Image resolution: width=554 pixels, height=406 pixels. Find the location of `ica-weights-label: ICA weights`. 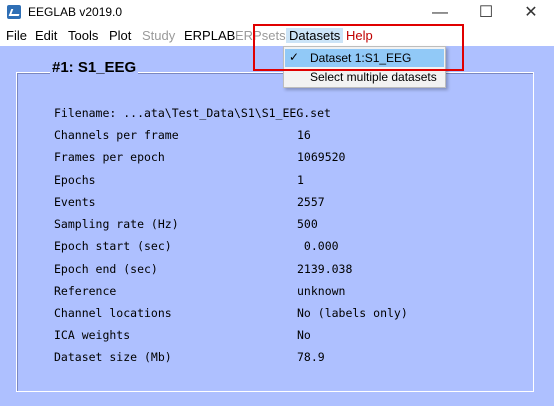

ica-weights-label: ICA weights is located at coordinates (92, 335).